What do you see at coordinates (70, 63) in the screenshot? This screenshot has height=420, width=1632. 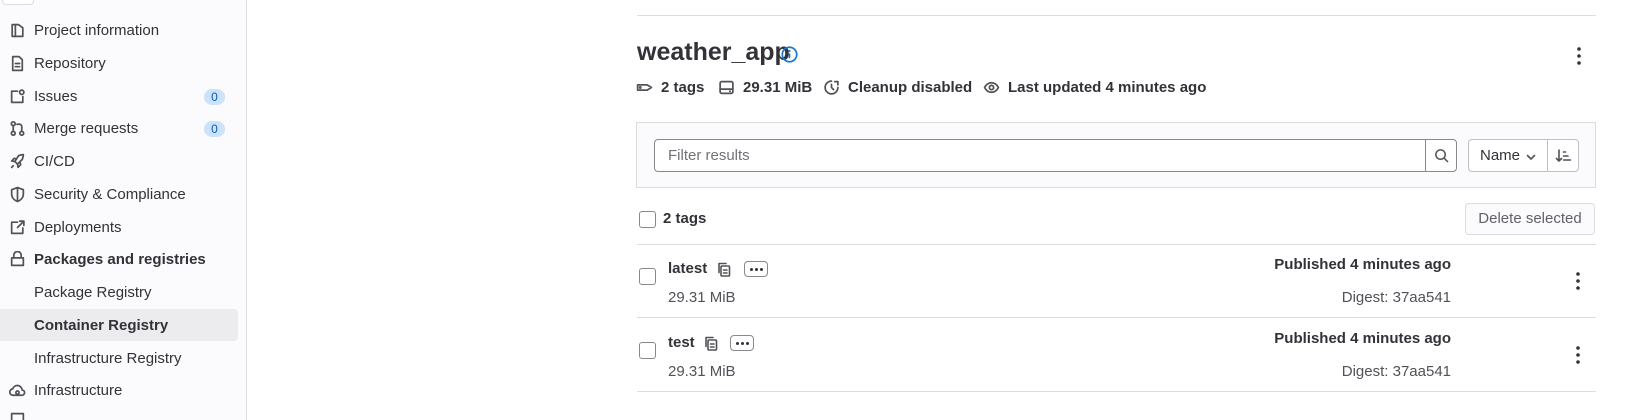 I see `sidebar-item-label: Repository` at bounding box center [70, 63].